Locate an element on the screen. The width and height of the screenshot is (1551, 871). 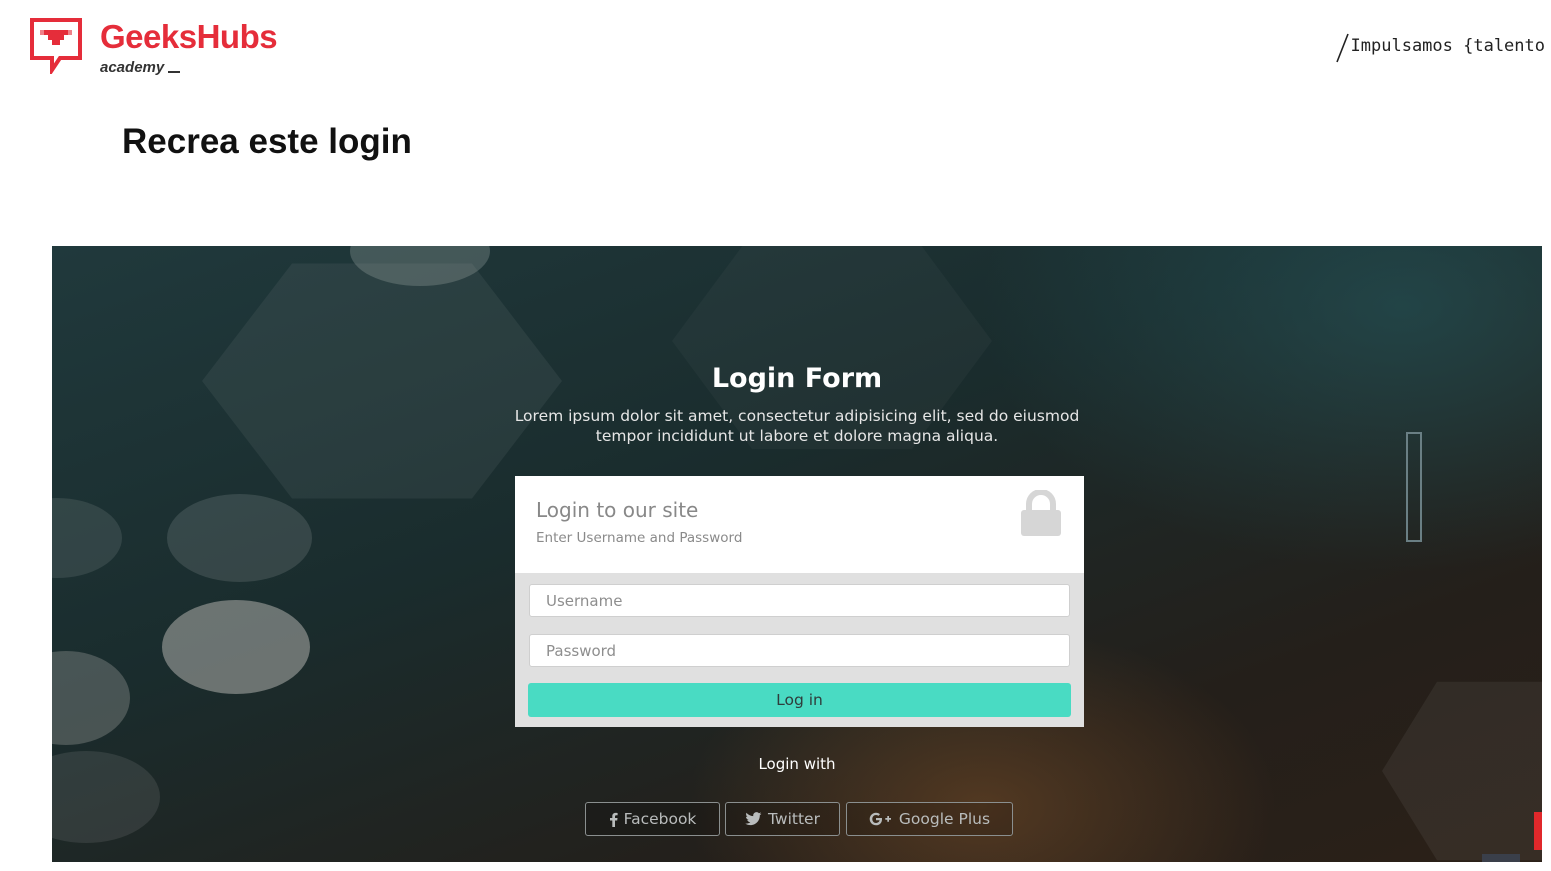
login-form-title: Login Form is located at coordinates (797, 378).